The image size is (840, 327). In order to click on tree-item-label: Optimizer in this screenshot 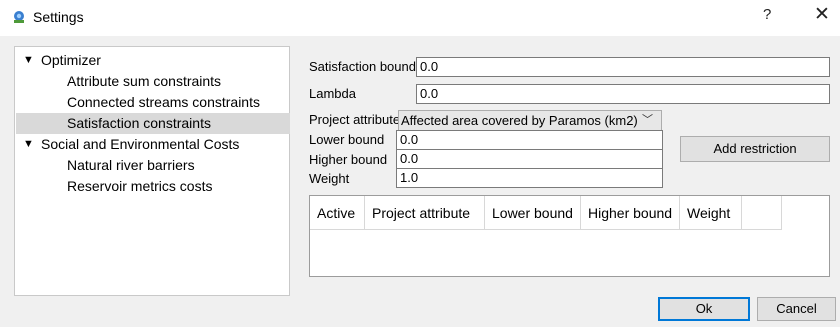, I will do `click(71, 60)`.